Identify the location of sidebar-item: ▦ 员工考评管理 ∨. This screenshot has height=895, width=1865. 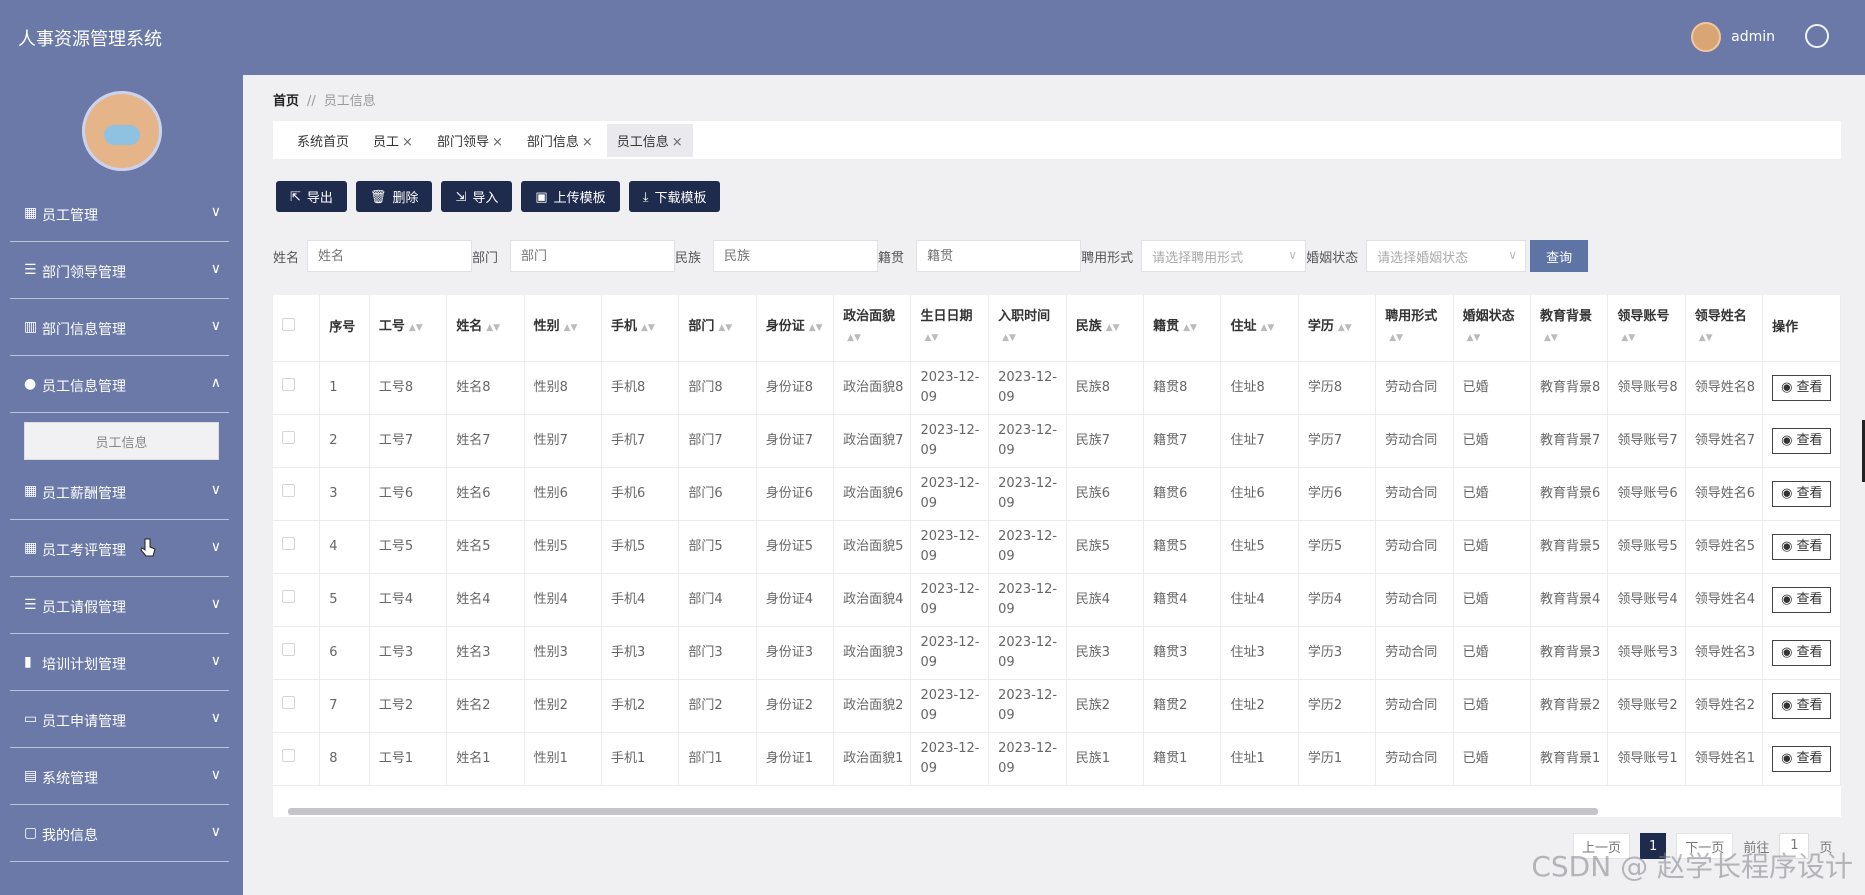
(119, 548).